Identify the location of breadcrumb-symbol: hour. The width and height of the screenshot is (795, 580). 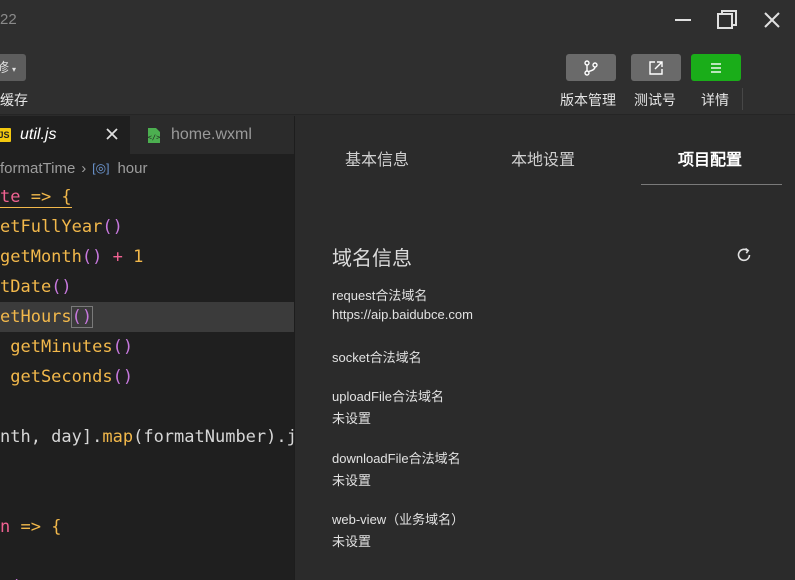
(132, 168).